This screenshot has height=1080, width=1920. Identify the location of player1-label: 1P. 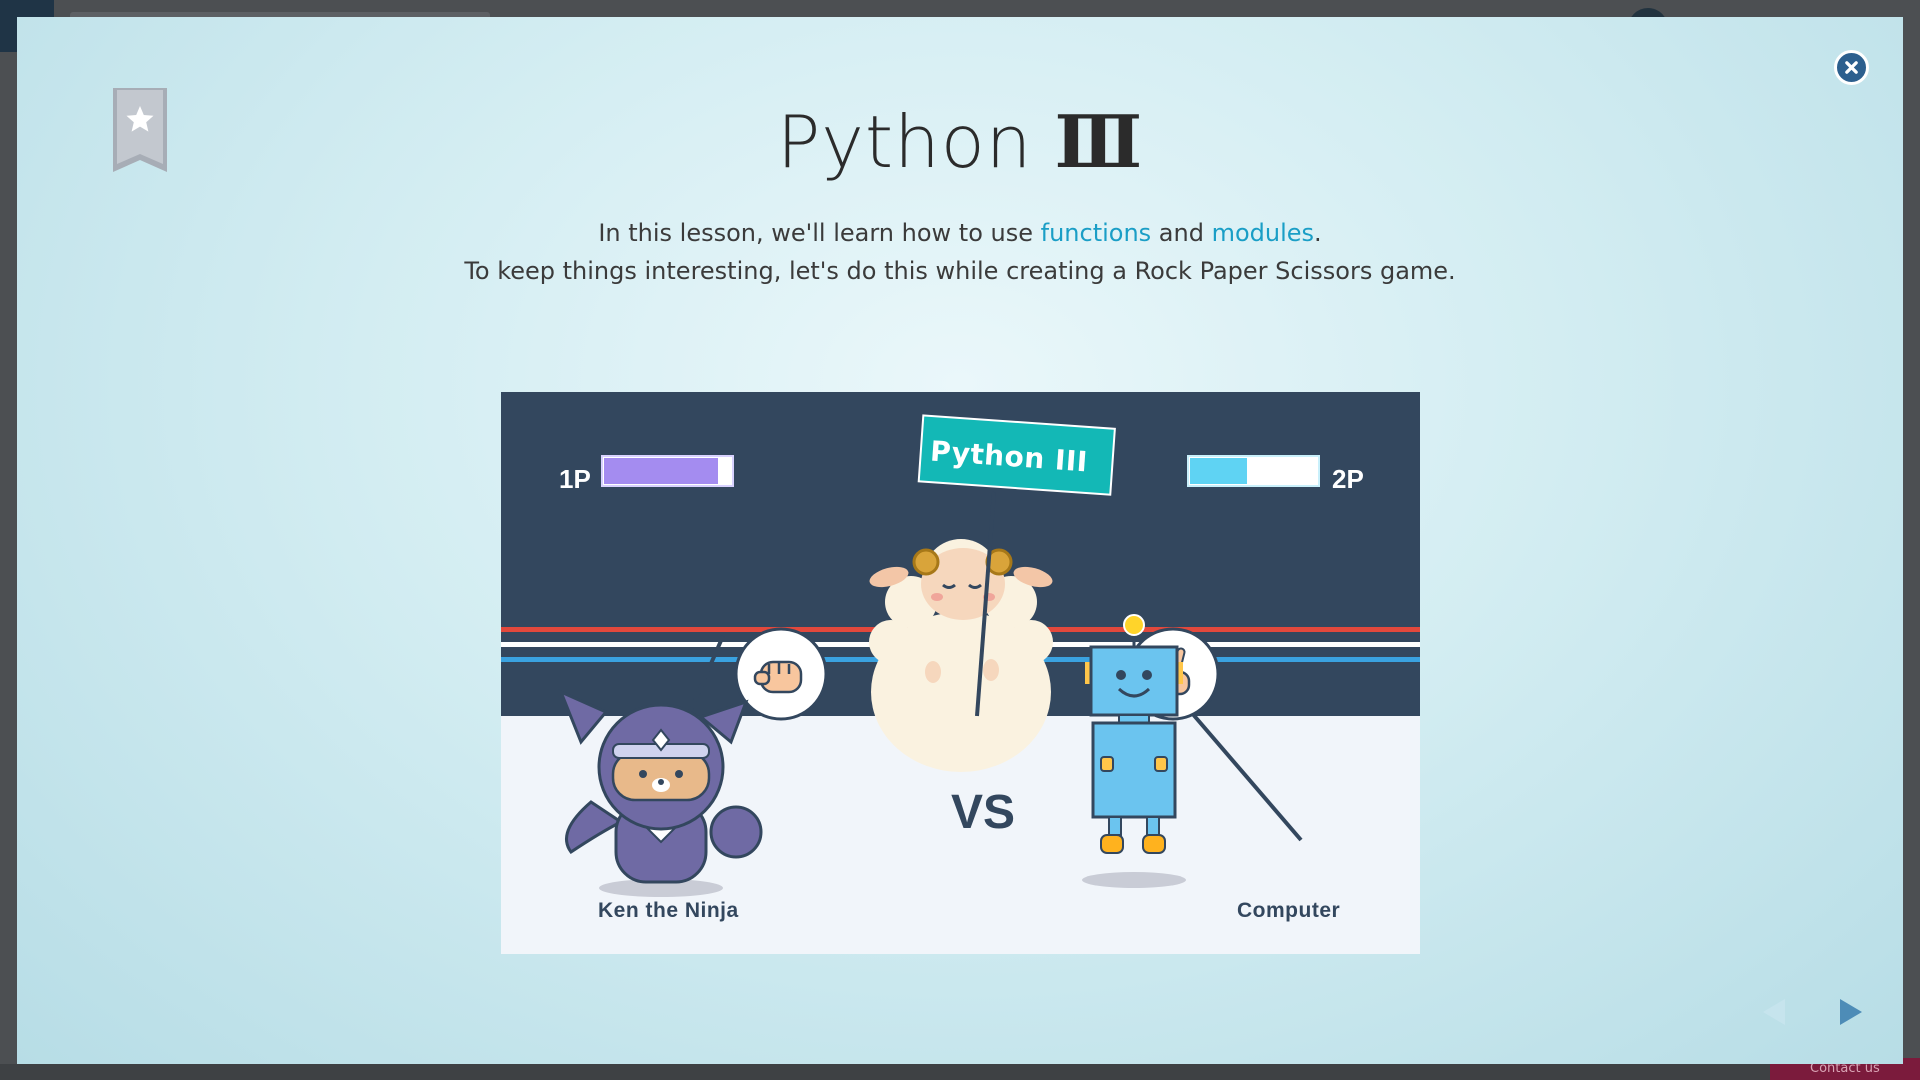
(575, 479).